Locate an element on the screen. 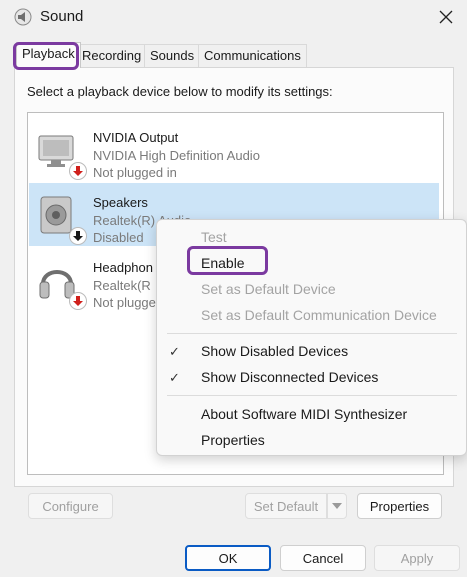 This screenshot has height=577, width=467. device-status: Not plugged in is located at coordinates (135, 172).